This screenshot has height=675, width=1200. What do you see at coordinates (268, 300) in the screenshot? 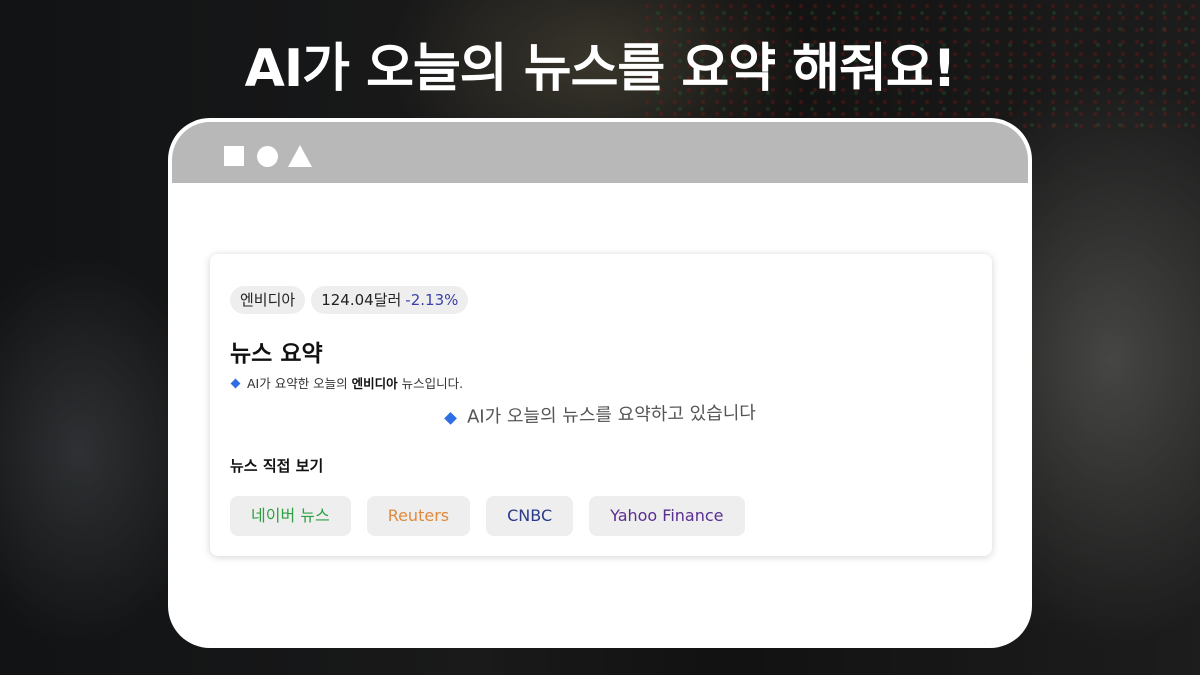
I see `company-chip: 엔비디아` at bounding box center [268, 300].